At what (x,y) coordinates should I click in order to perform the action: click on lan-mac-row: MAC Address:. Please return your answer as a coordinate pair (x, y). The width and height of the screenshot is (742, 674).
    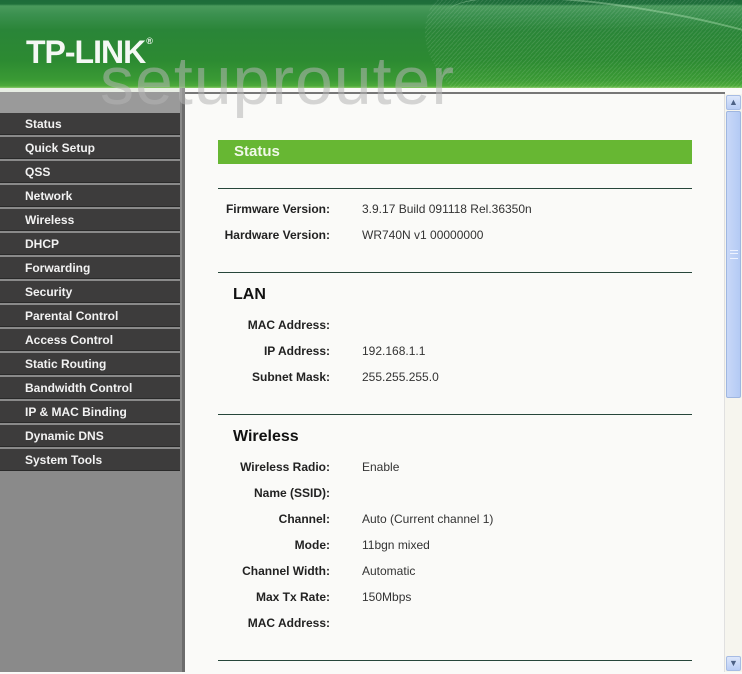
    Looking at the image, I should click on (455, 326).